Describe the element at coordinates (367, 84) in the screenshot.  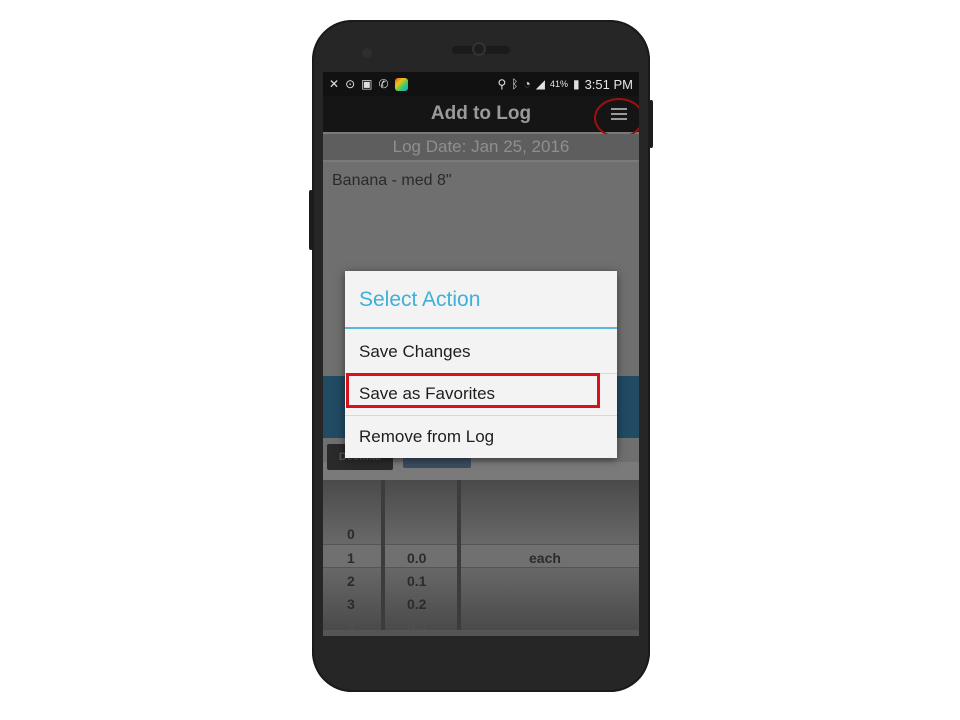
I see `image-icon: ▣` at that location.